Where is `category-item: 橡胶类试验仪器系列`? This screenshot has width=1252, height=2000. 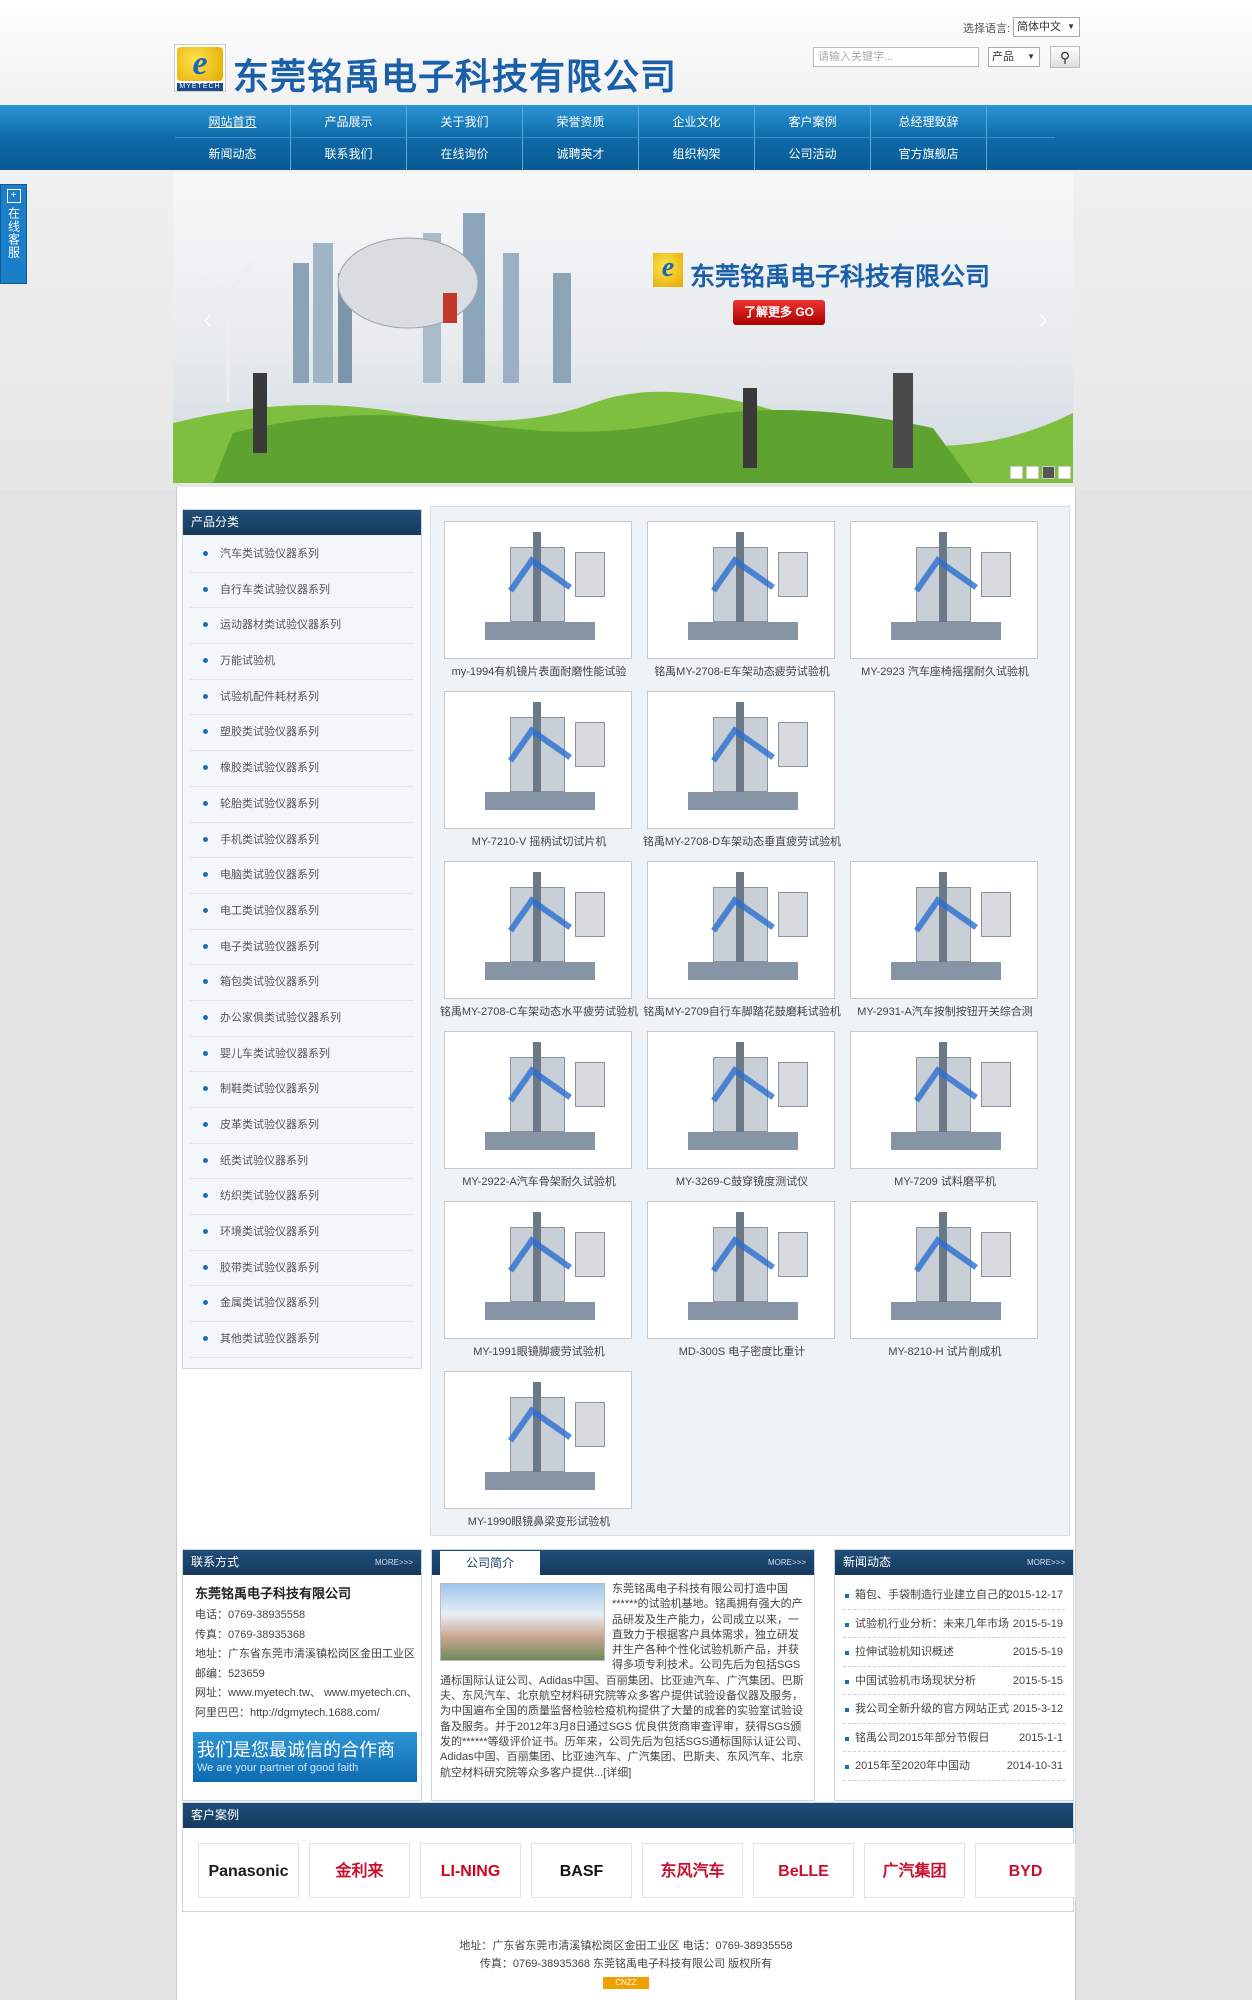 category-item: 橡胶类试验仪器系列 is located at coordinates (302, 769).